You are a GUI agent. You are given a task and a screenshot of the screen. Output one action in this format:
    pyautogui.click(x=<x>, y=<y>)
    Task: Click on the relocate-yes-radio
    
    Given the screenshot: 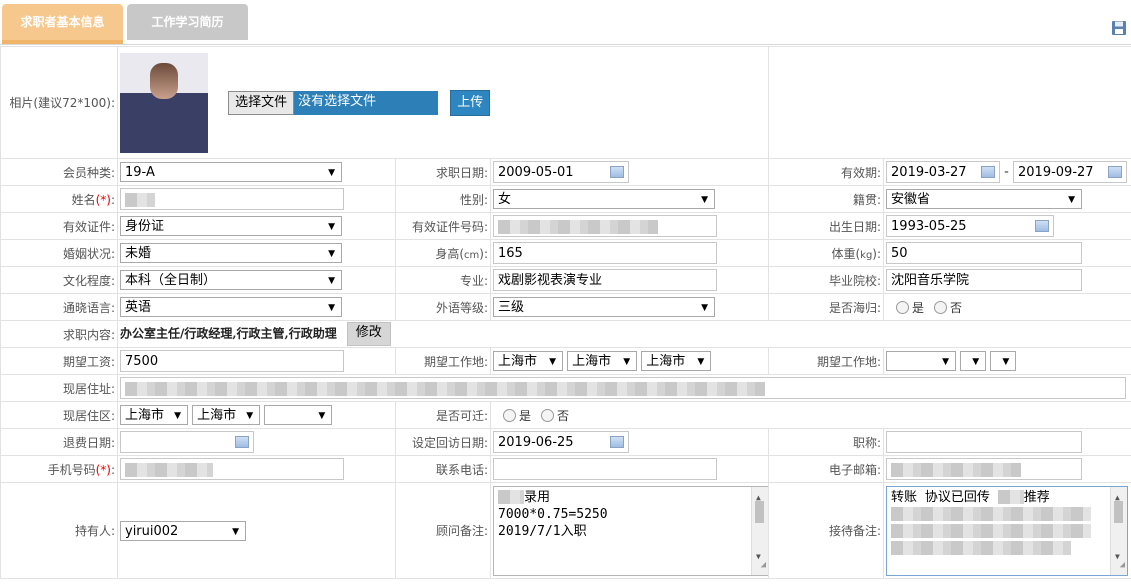 What is the action you would take?
    pyautogui.click(x=509, y=415)
    